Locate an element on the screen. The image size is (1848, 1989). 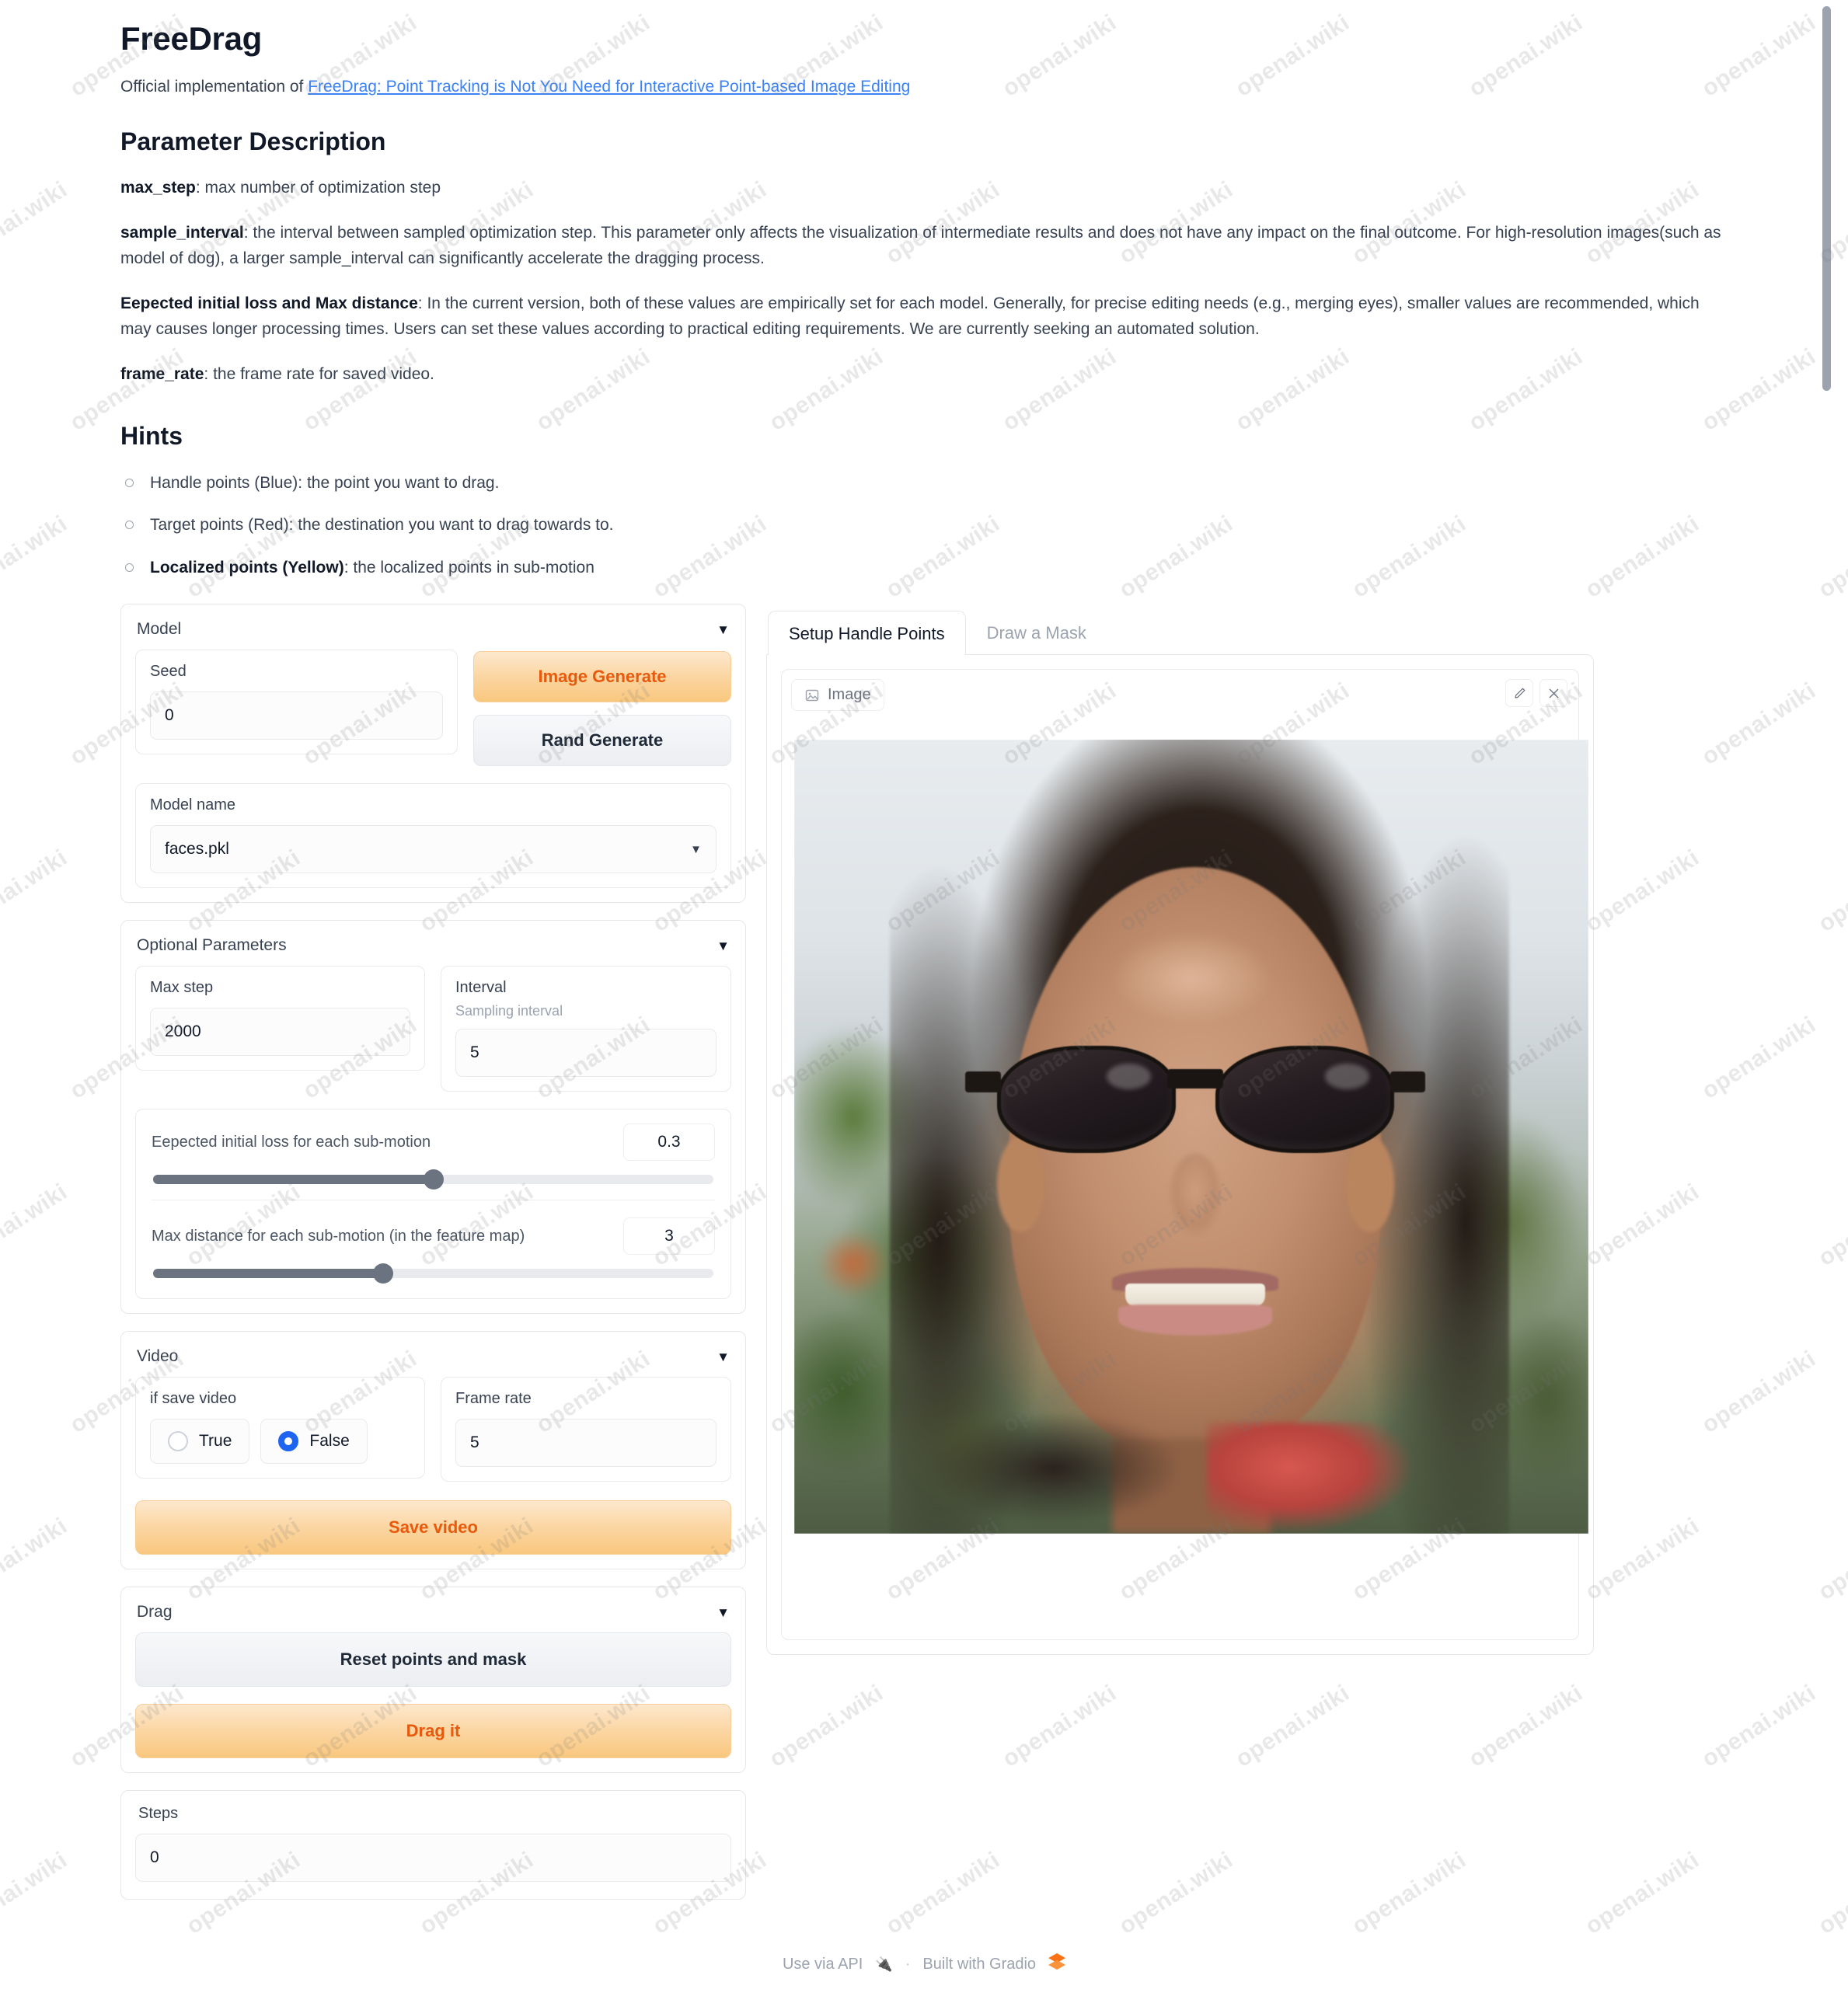
max-step-label: Max step is located at coordinates (182, 988).